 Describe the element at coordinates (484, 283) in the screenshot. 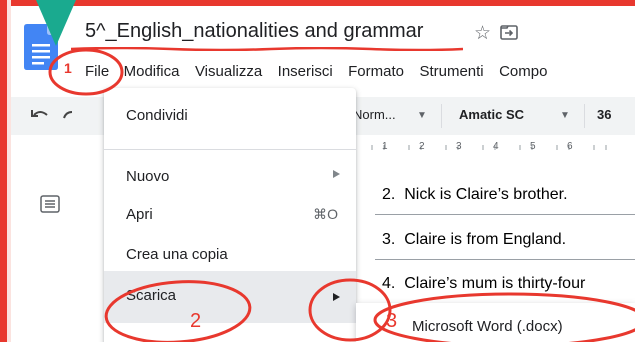

I see `document-line: 4. Claire’s mum is thirty-four` at that location.